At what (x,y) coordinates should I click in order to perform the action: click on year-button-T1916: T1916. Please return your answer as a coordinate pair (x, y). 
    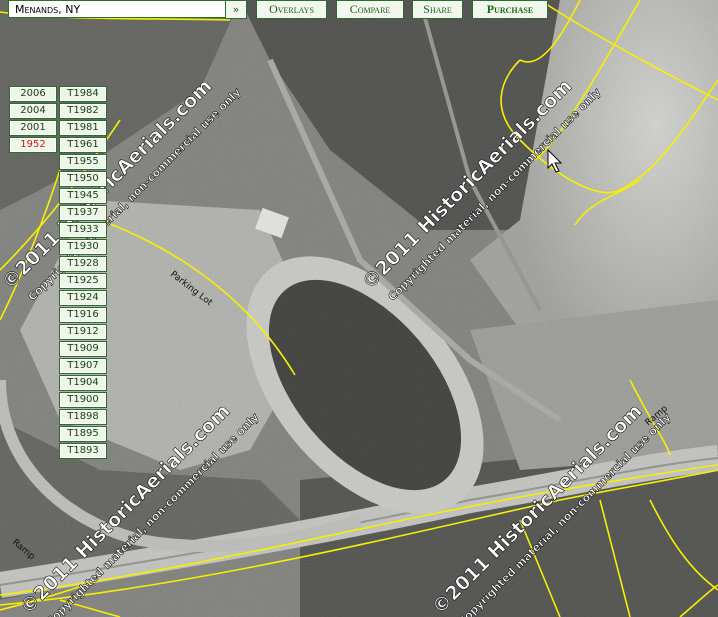
    Looking at the image, I should click on (83, 315).